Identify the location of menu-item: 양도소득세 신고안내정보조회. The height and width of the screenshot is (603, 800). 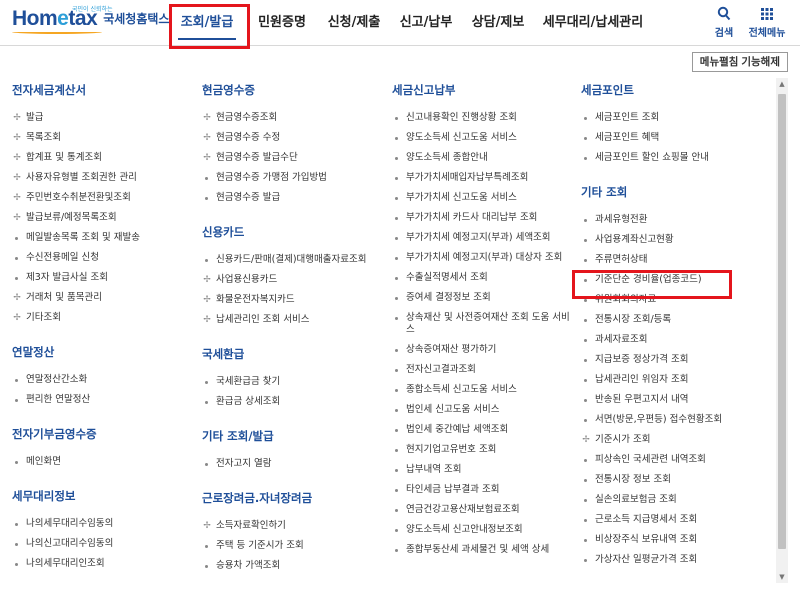
(484, 530).